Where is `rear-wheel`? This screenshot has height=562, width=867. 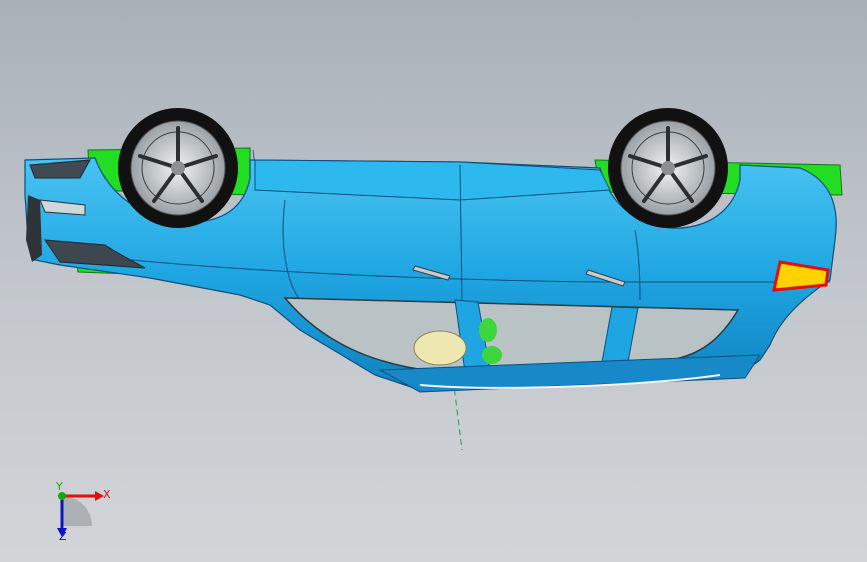
rear-wheel is located at coordinates (668, 168).